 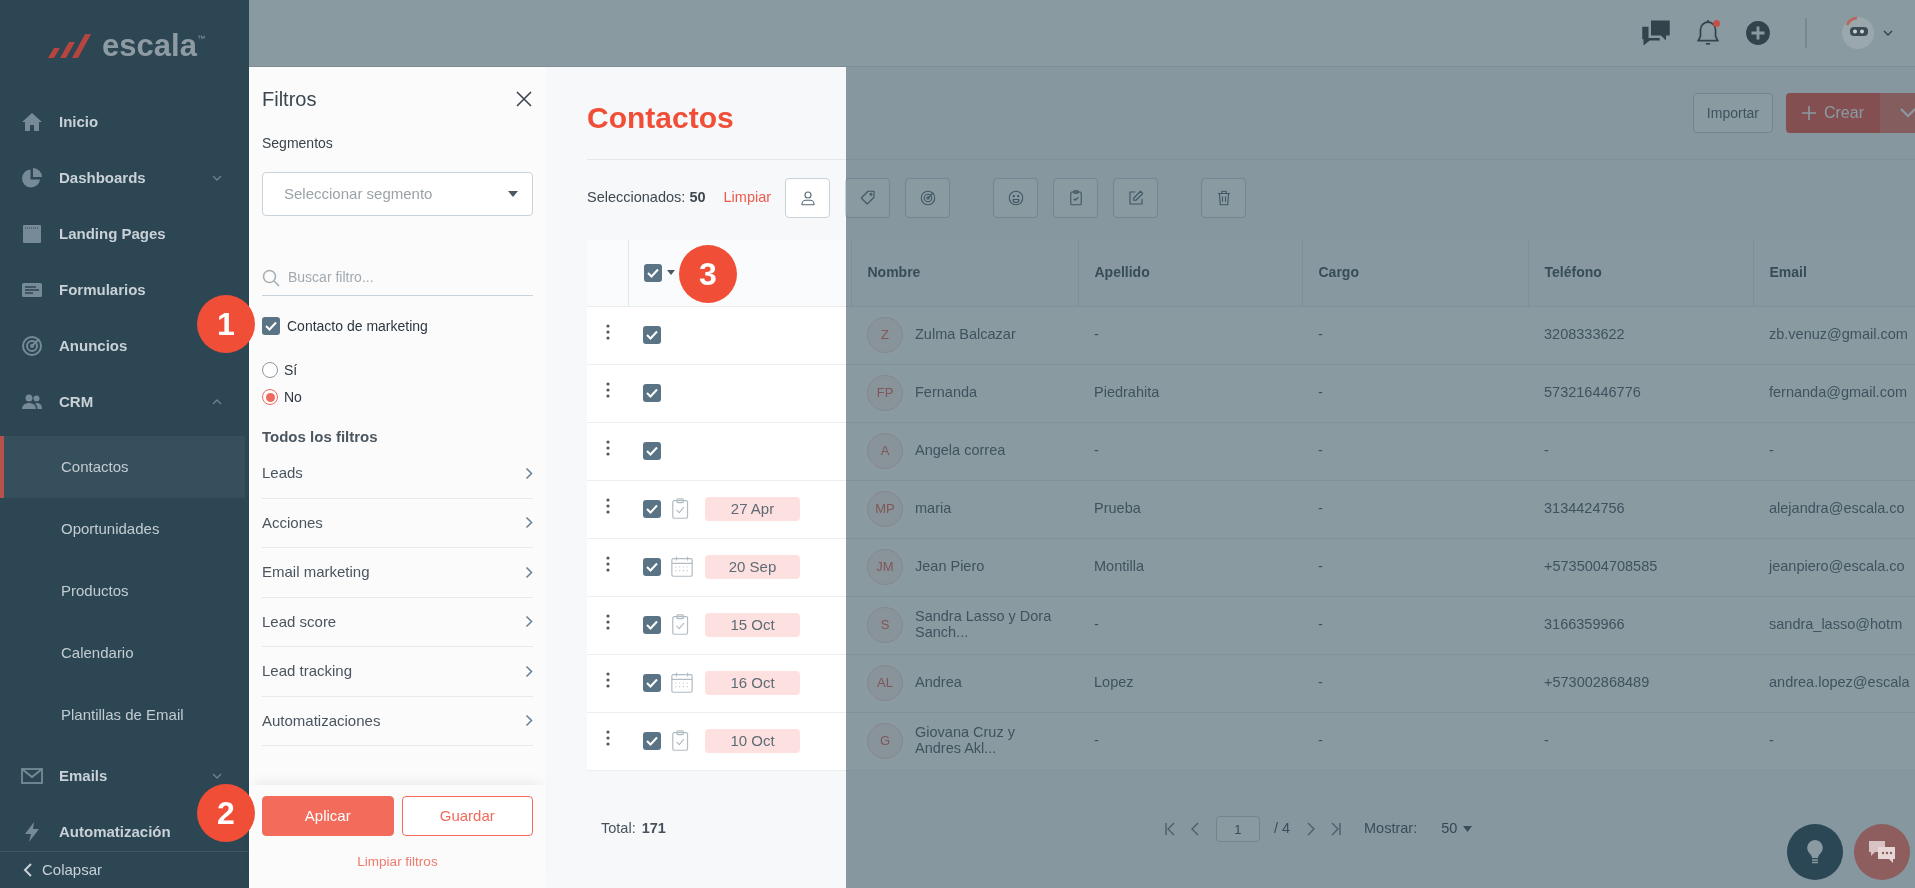 What do you see at coordinates (397, 326) in the screenshot?
I see `filter-checkbox: Contacto de marketing` at bounding box center [397, 326].